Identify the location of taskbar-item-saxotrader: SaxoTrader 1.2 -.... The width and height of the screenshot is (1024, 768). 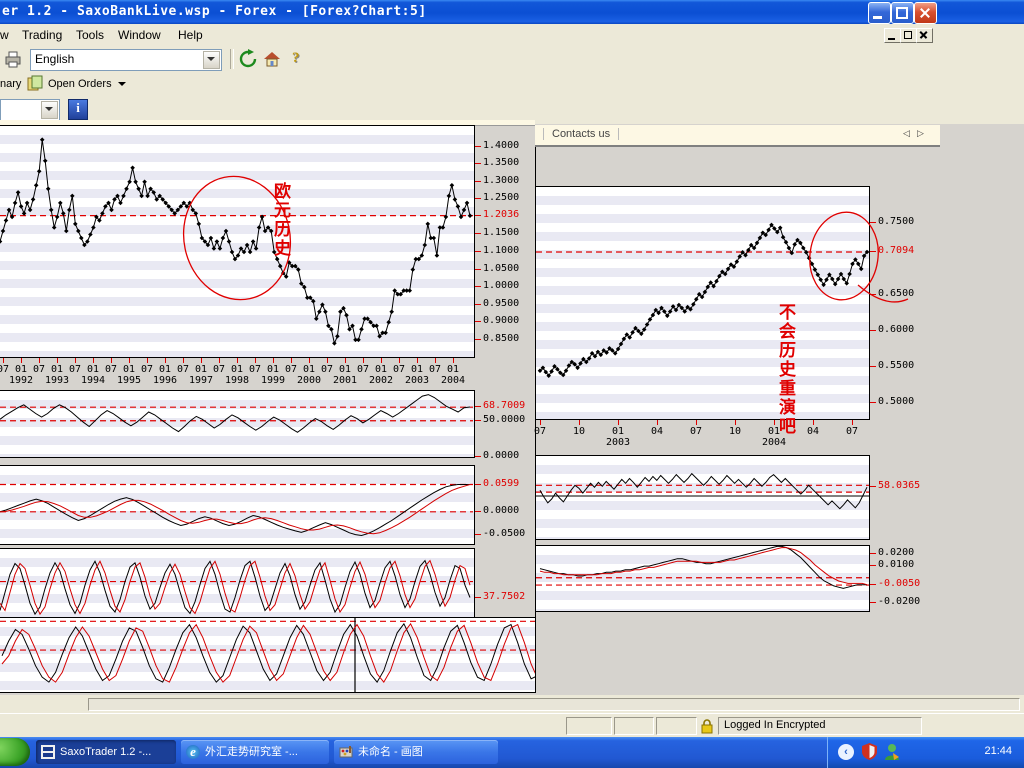
(106, 752).